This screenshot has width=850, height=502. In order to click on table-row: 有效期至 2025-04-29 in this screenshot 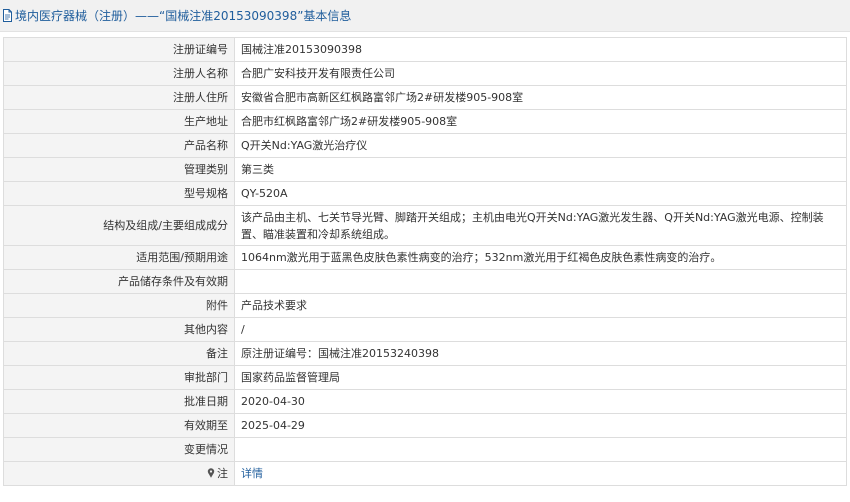, I will do `click(425, 425)`.